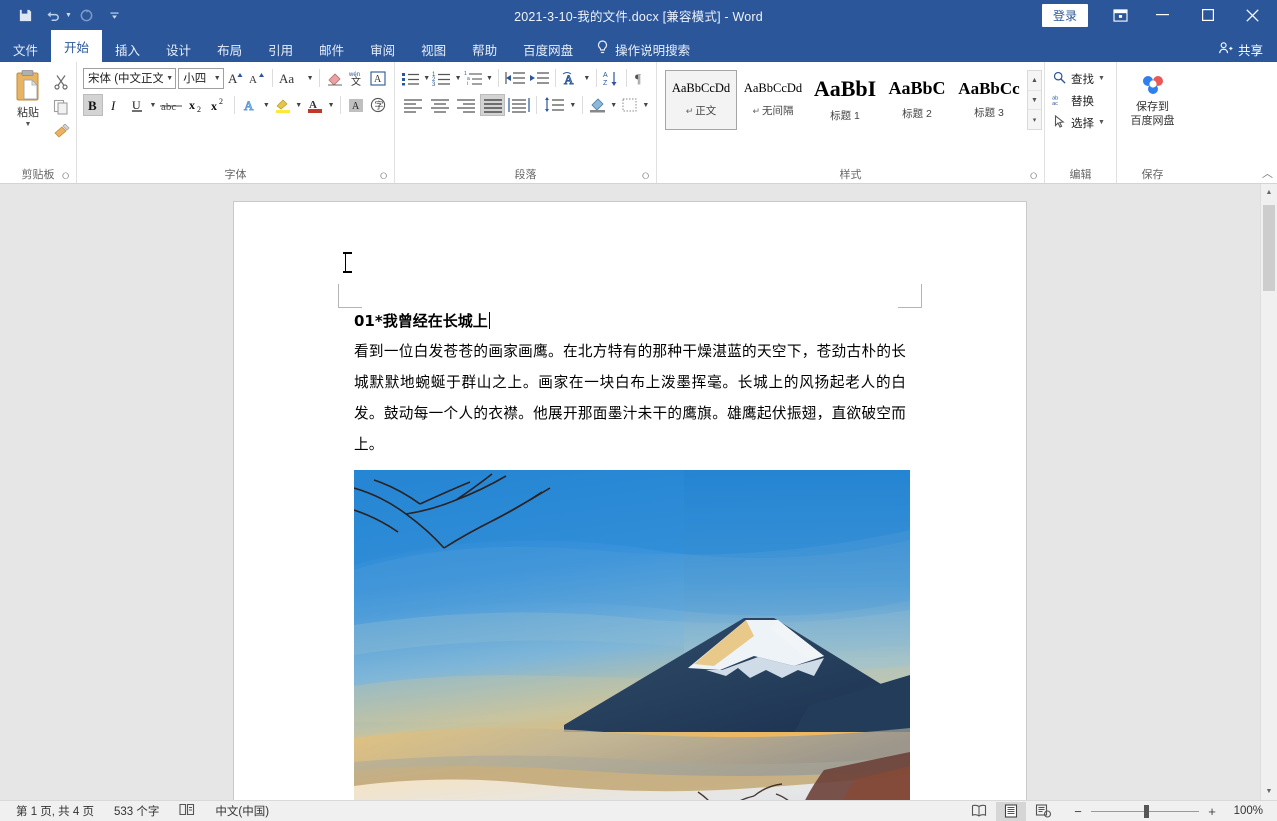 Image resolution: width=1277 pixels, height=821 pixels. What do you see at coordinates (1269, 192) in the screenshot?
I see `scroll-up-icon: ▲` at bounding box center [1269, 192].